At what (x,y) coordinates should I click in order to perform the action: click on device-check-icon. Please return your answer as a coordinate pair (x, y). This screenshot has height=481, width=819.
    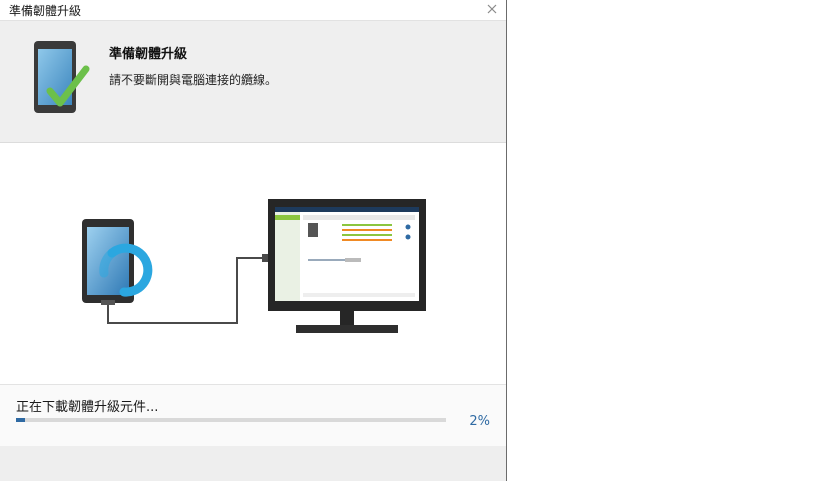
    Looking at the image, I should click on (62, 77).